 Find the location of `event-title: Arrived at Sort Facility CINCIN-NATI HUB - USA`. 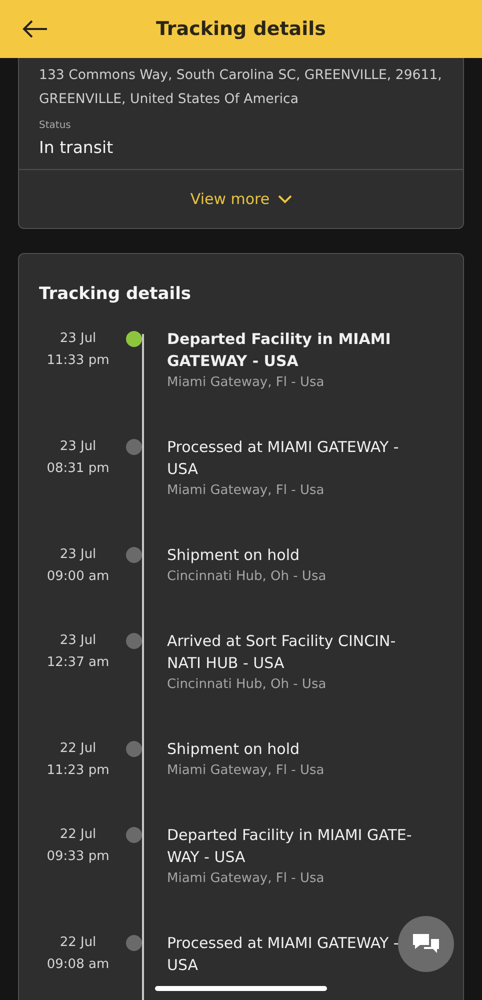

event-title: Arrived at Sort Facility CINCIN-NATI HUB - USA is located at coordinates (282, 652).